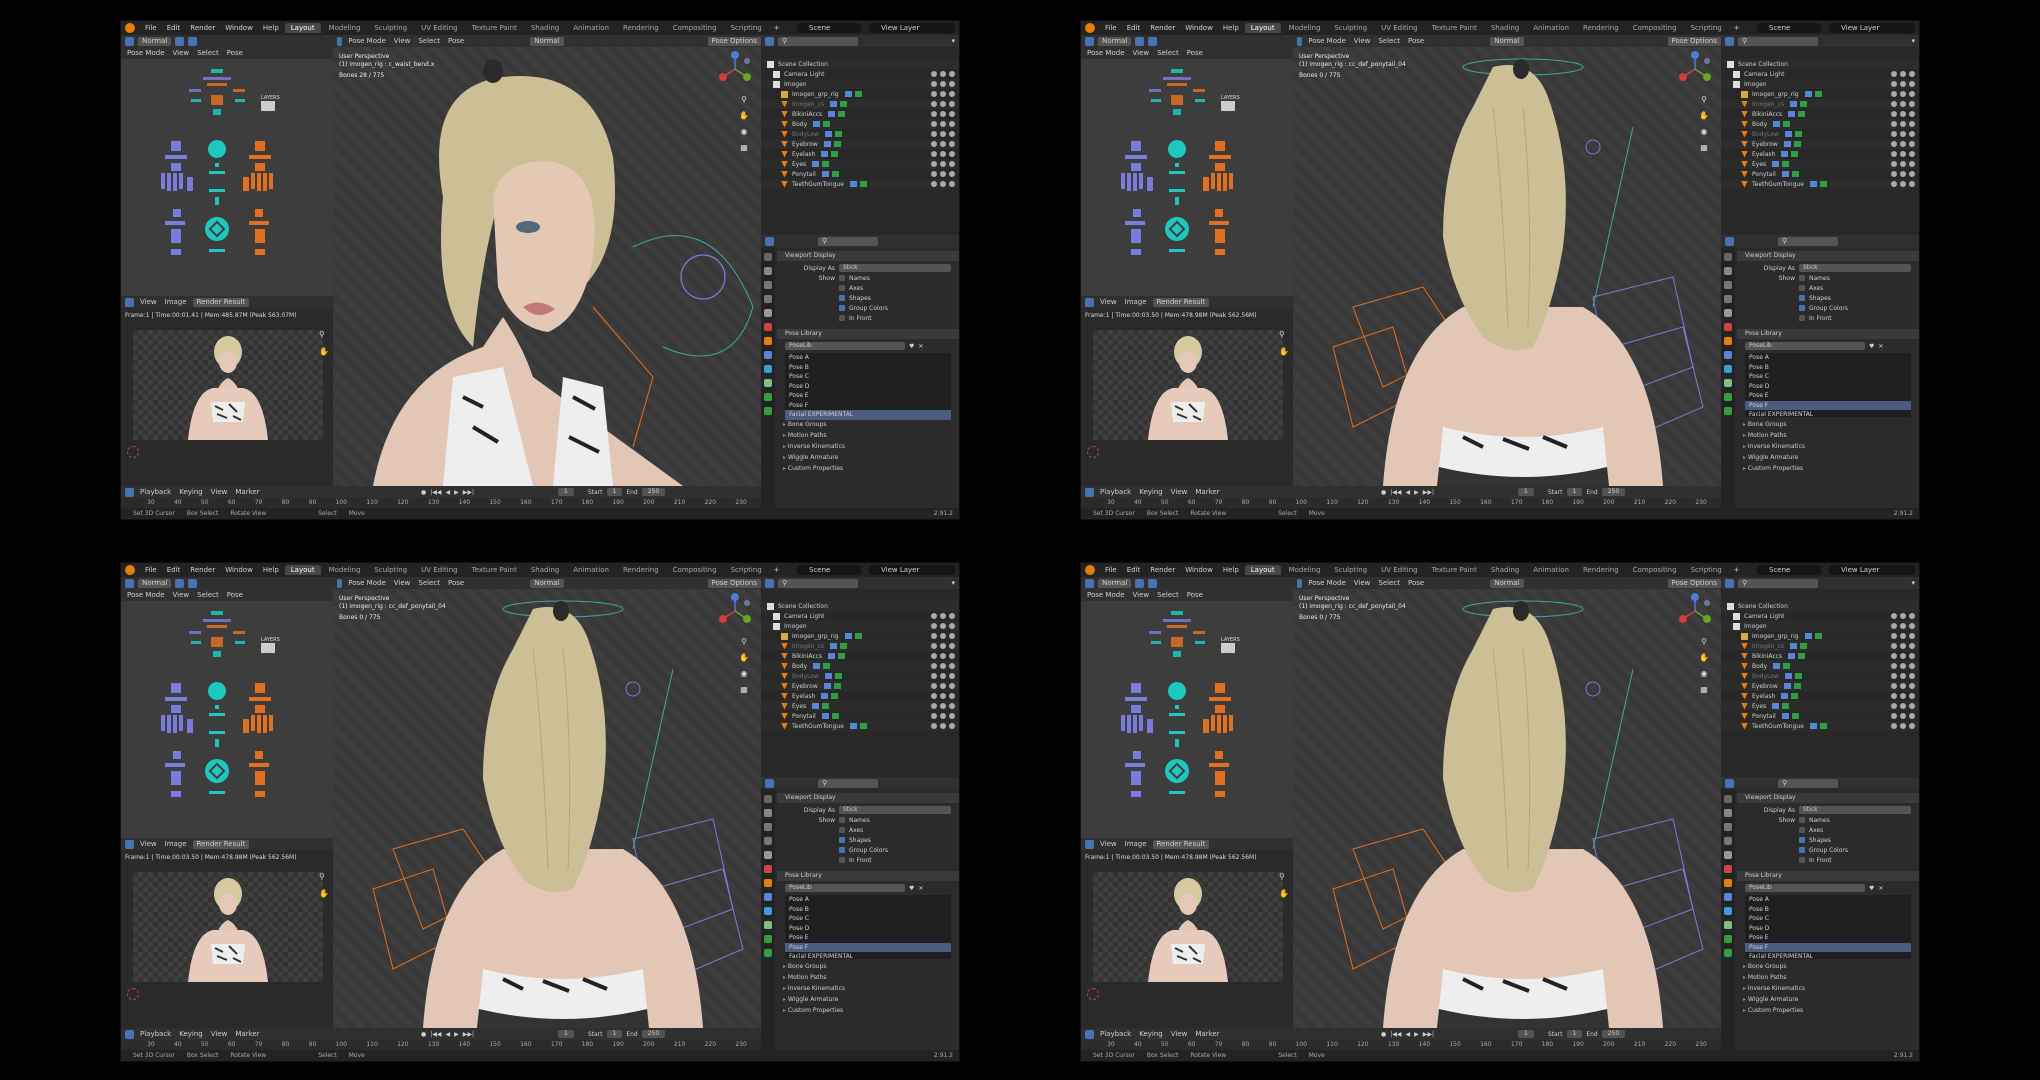 Image resolution: width=2040 pixels, height=1080 pixels. What do you see at coordinates (148, 302) in the screenshot?
I see `image-menu-view: View` at bounding box center [148, 302].